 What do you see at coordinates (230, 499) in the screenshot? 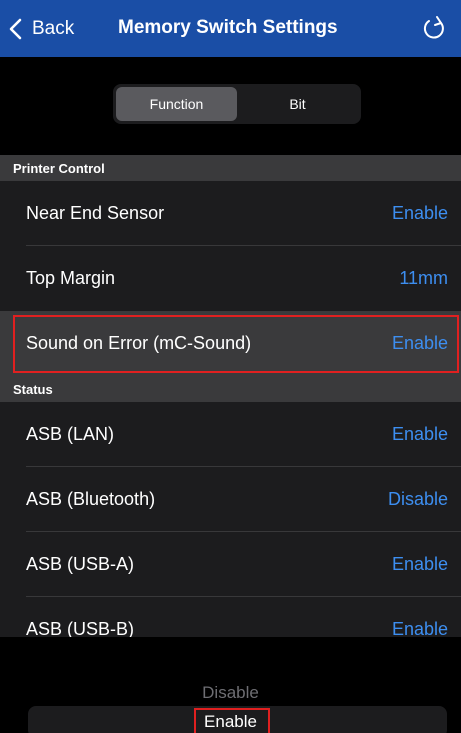
I see `setting-row-asb-bluetooth: ASB (Bluetooth) Disable` at bounding box center [230, 499].